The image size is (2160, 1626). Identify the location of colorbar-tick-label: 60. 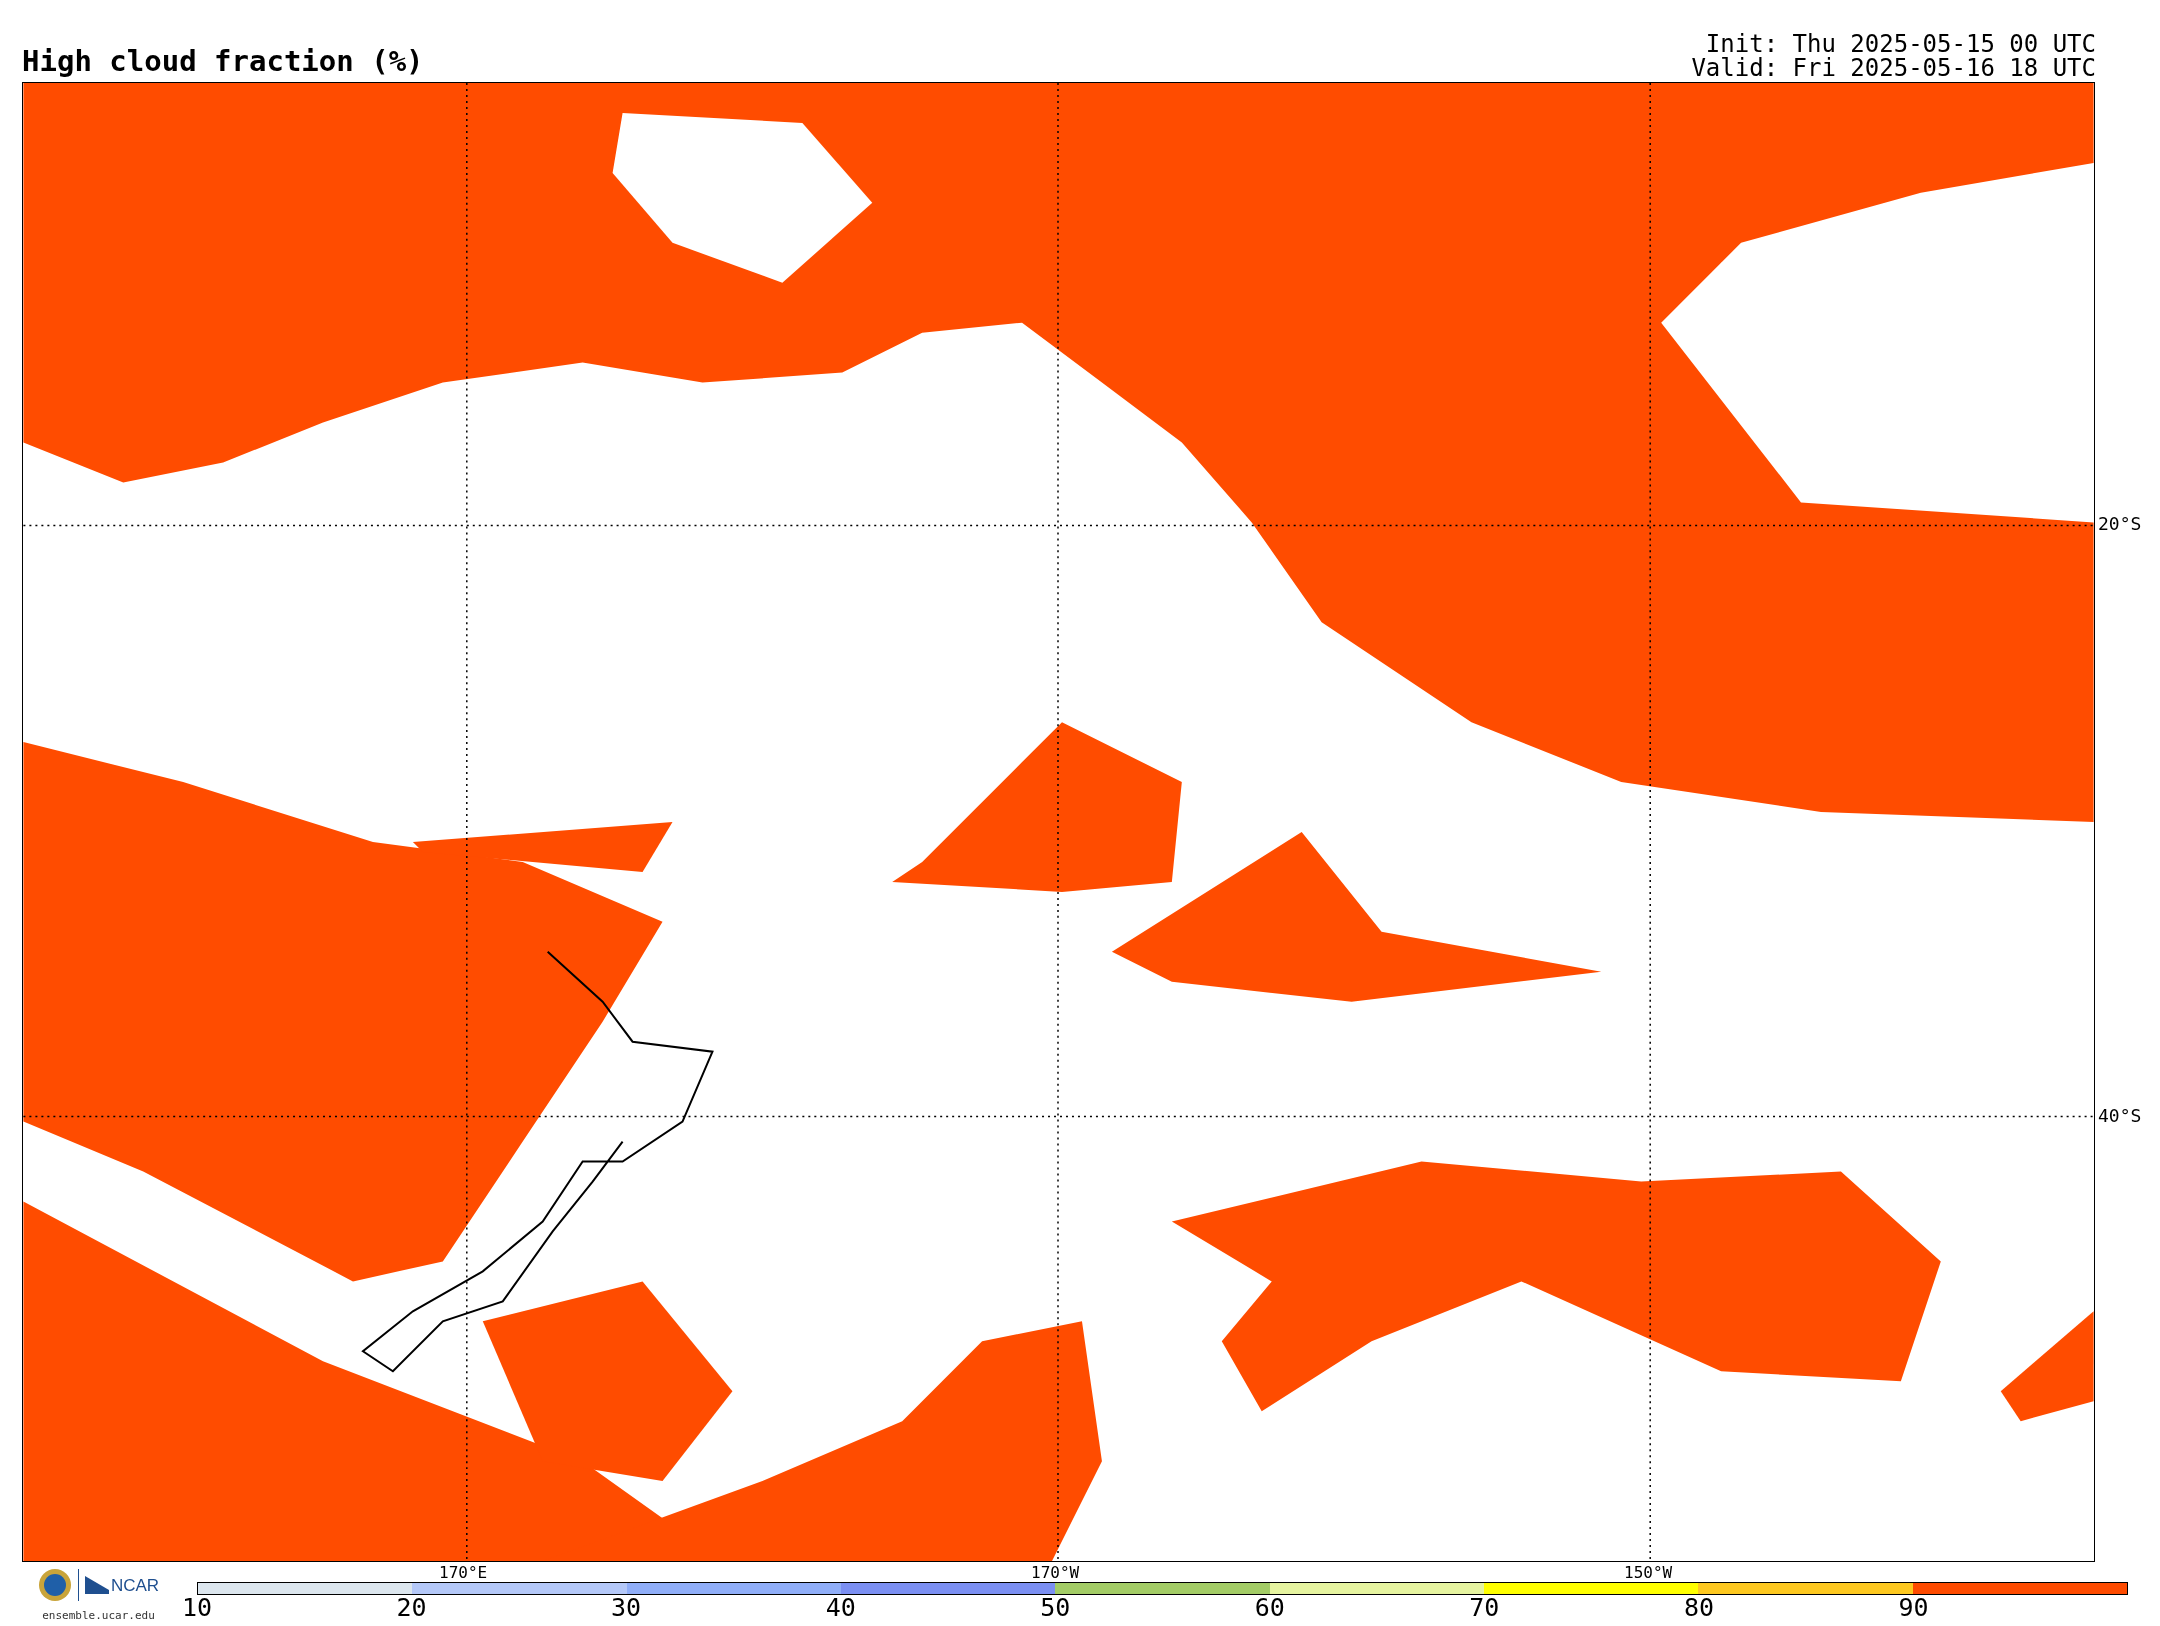
(1269, 1607).